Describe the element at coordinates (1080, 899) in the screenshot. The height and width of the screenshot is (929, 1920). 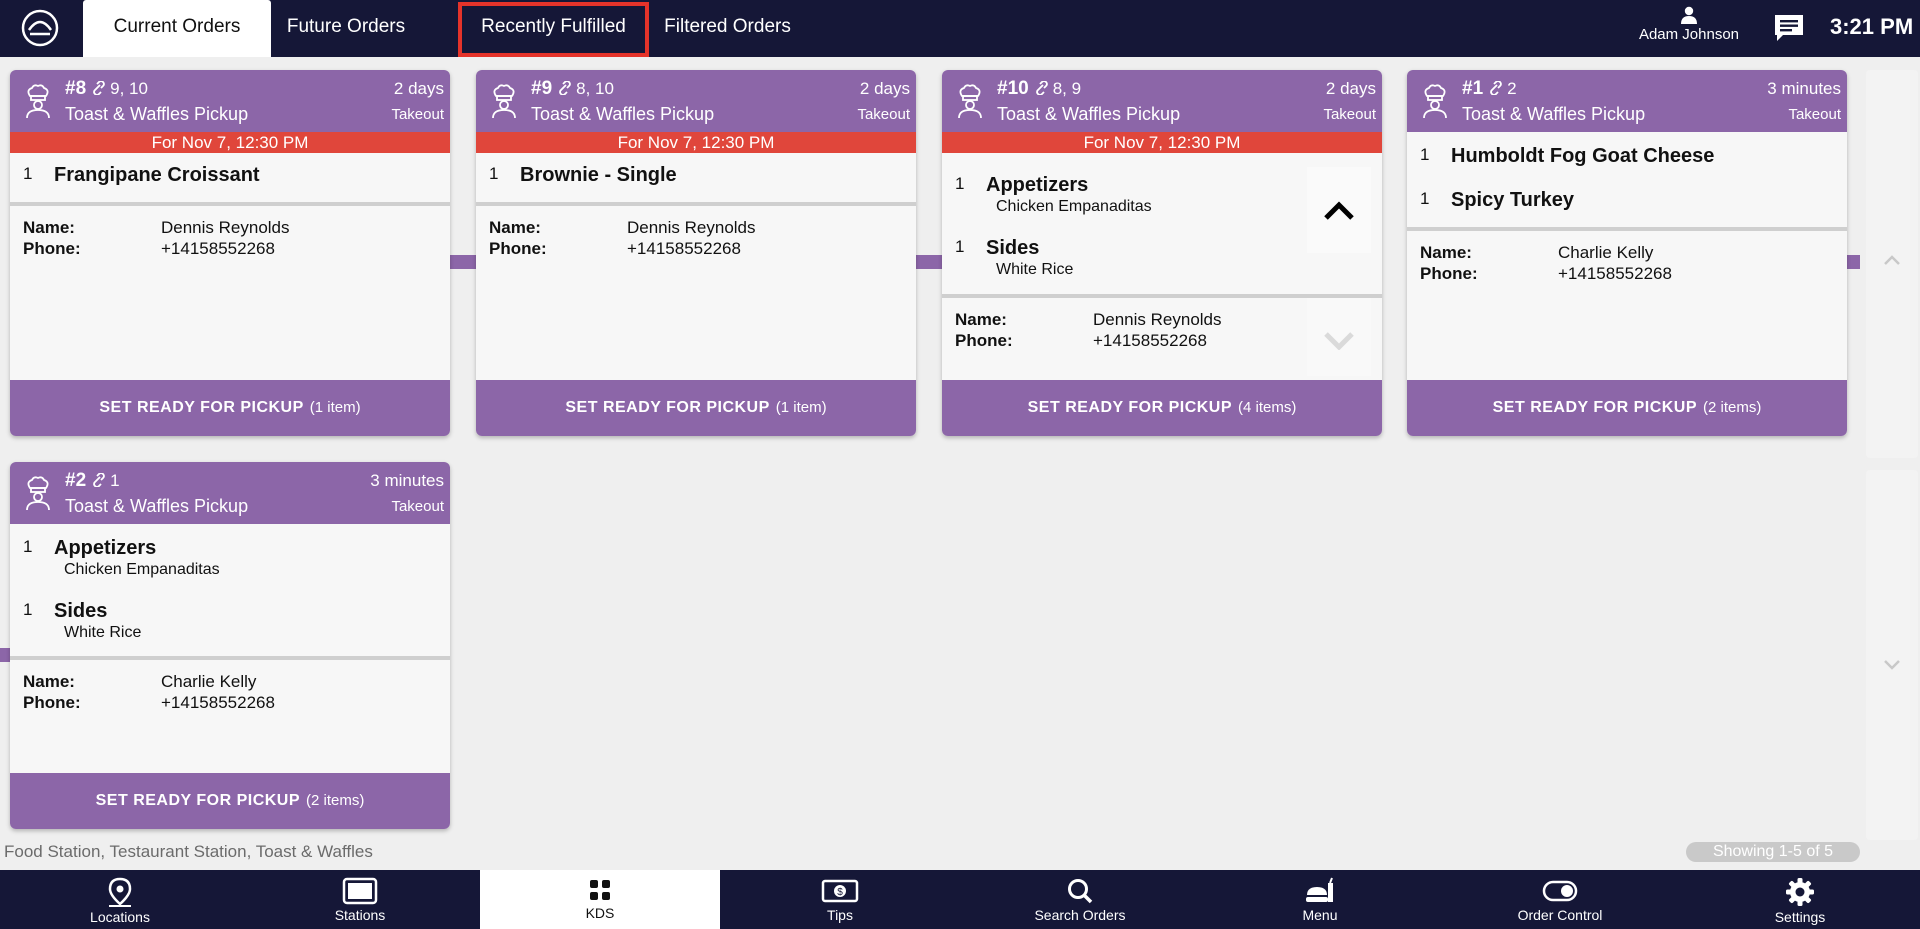
I see `nav-search-orders: Search Orders` at that location.